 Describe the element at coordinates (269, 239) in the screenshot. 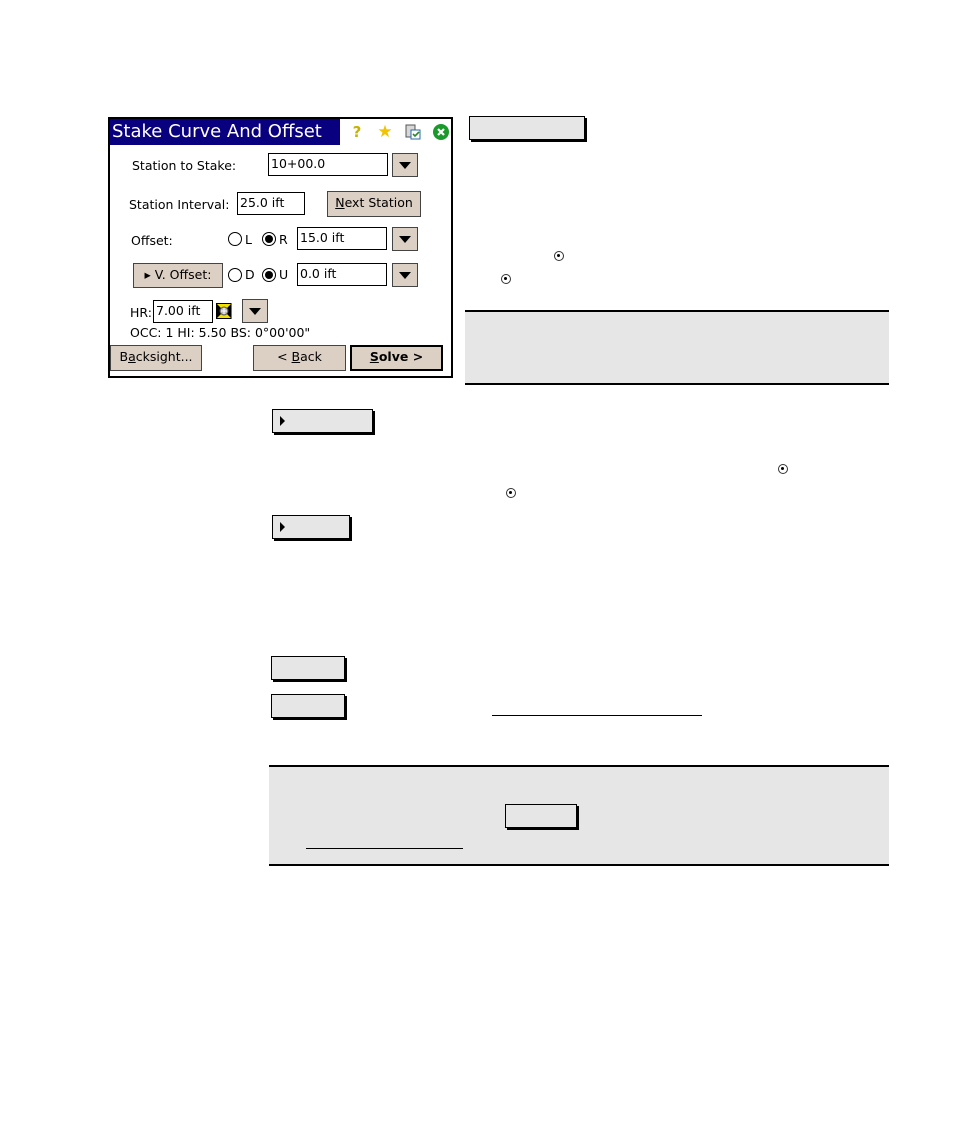

I see `offset-right-radio` at that location.